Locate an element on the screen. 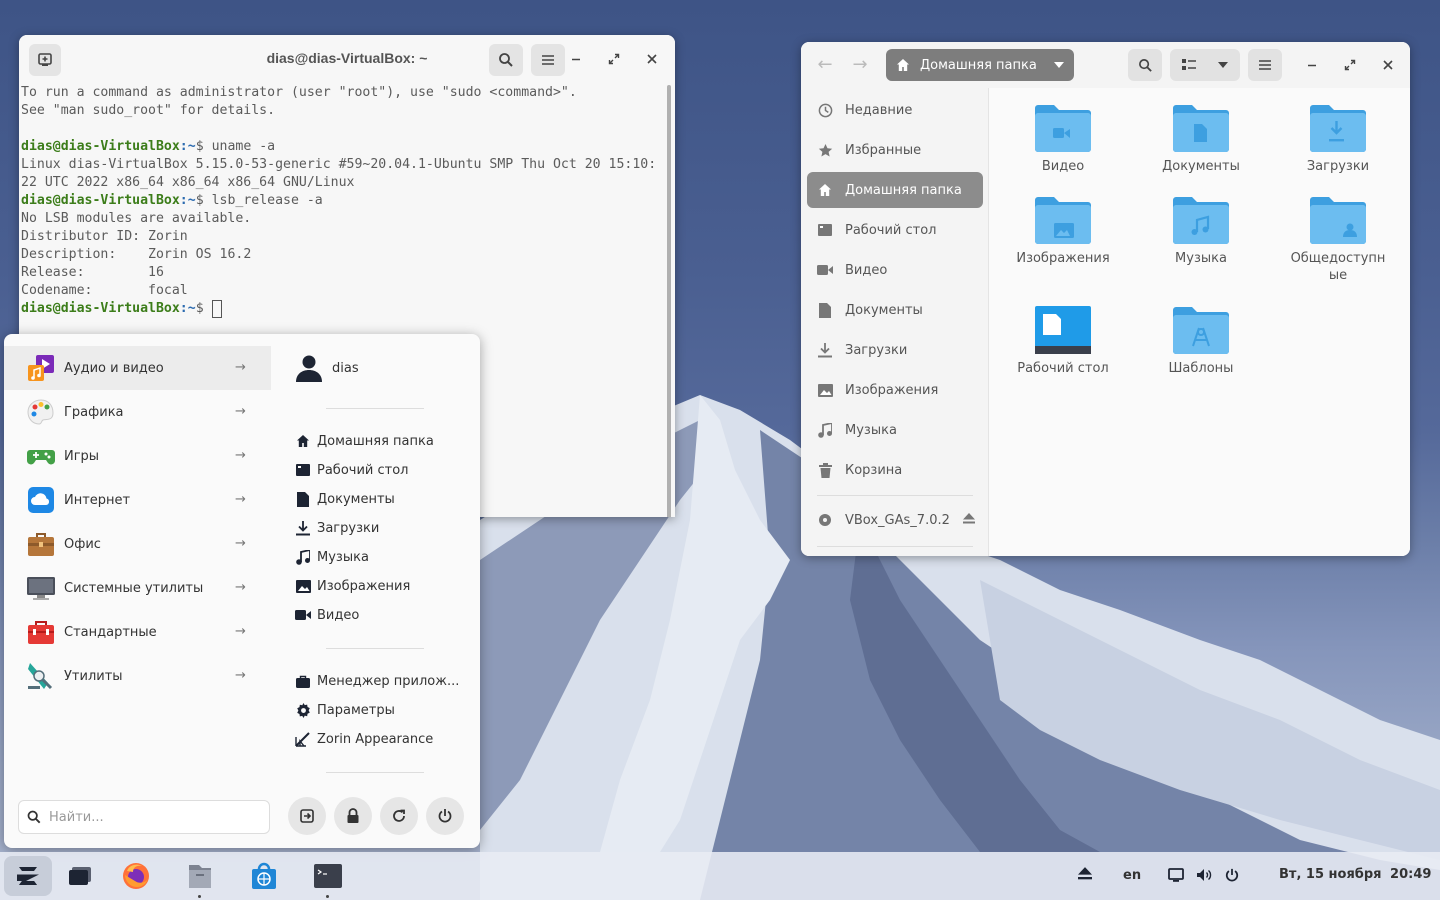 The width and height of the screenshot is (1440, 900). sidebar-item-label: Загрузки is located at coordinates (876, 350).